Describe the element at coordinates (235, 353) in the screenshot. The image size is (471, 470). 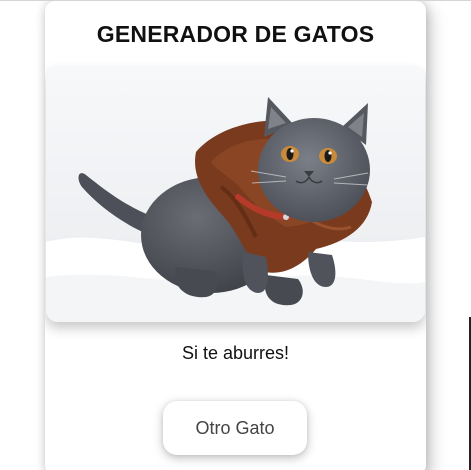
I see `subtitle: Si te aburres!` at that location.